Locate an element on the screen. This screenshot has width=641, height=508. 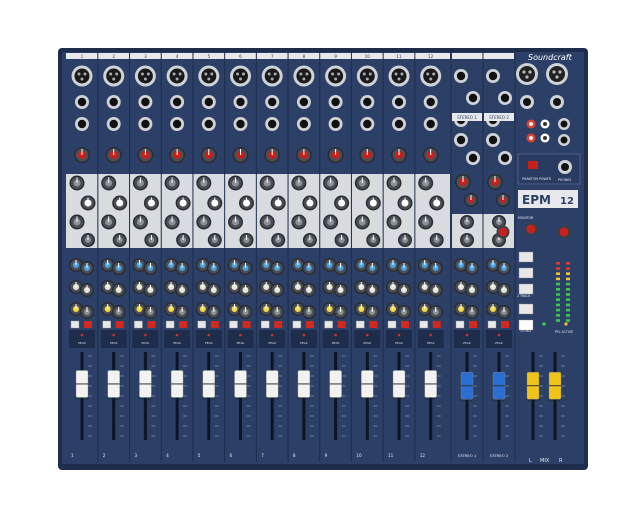
xlr-output-right is located at coordinates (557, 74).